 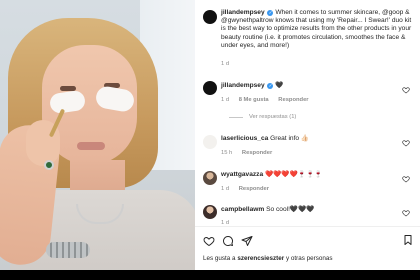 What do you see at coordinates (225, 64) in the screenshot?
I see `caption-age: 1 d` at bounding box center [225, 64].